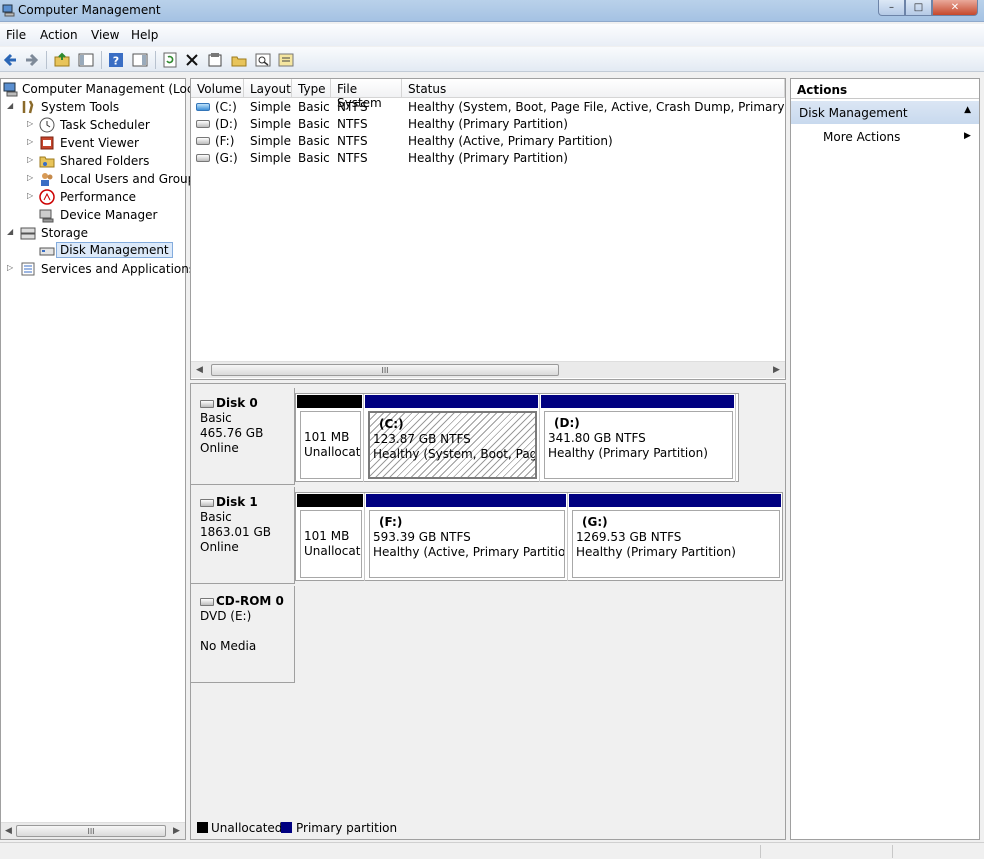 This screenshot has height=859, width=984. What do you see at coordinates (311, 88) in the screenshot?
I see `column-header-type: Type` at bounding box center [311, 88].